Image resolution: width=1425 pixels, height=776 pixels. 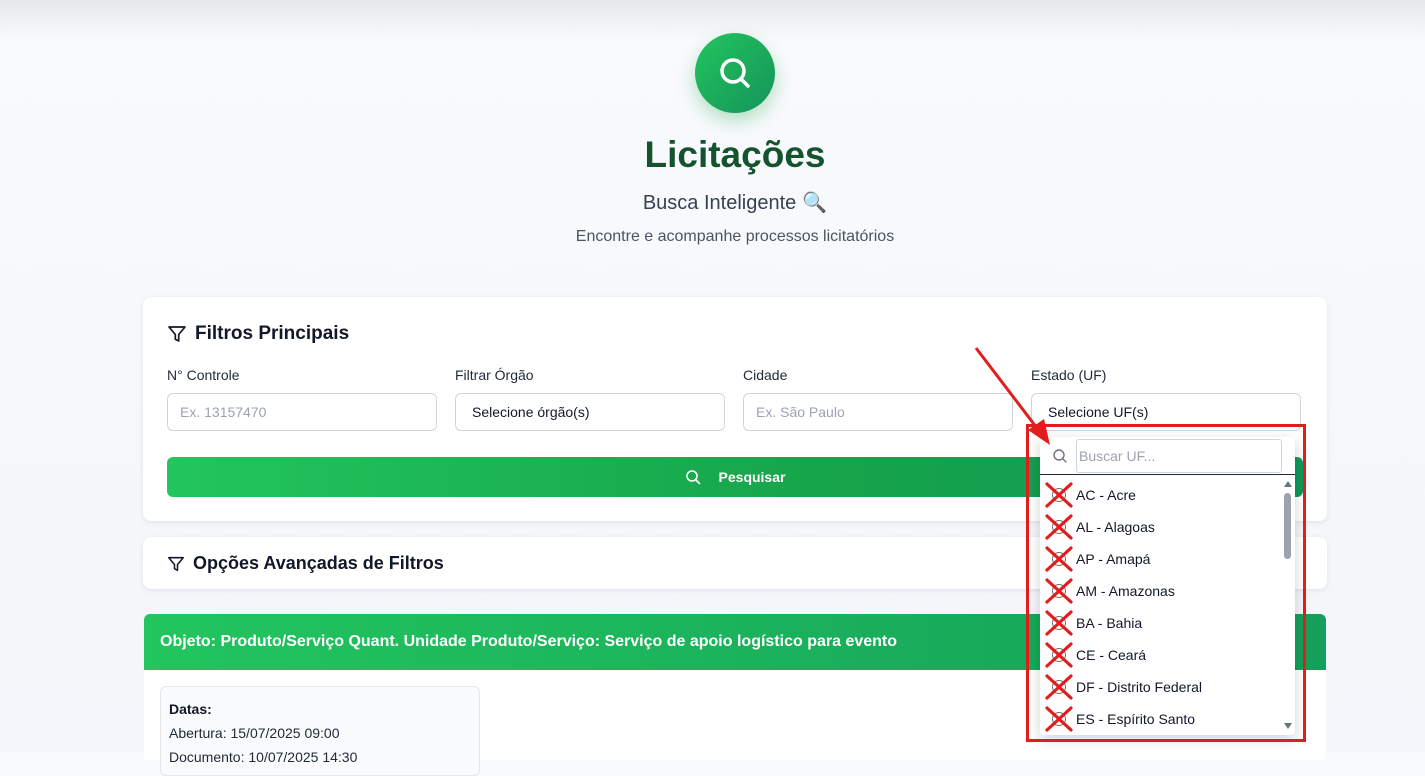 I want to click on abertura-value: 15/07/2025 09:00, so click(x=285, y=733).